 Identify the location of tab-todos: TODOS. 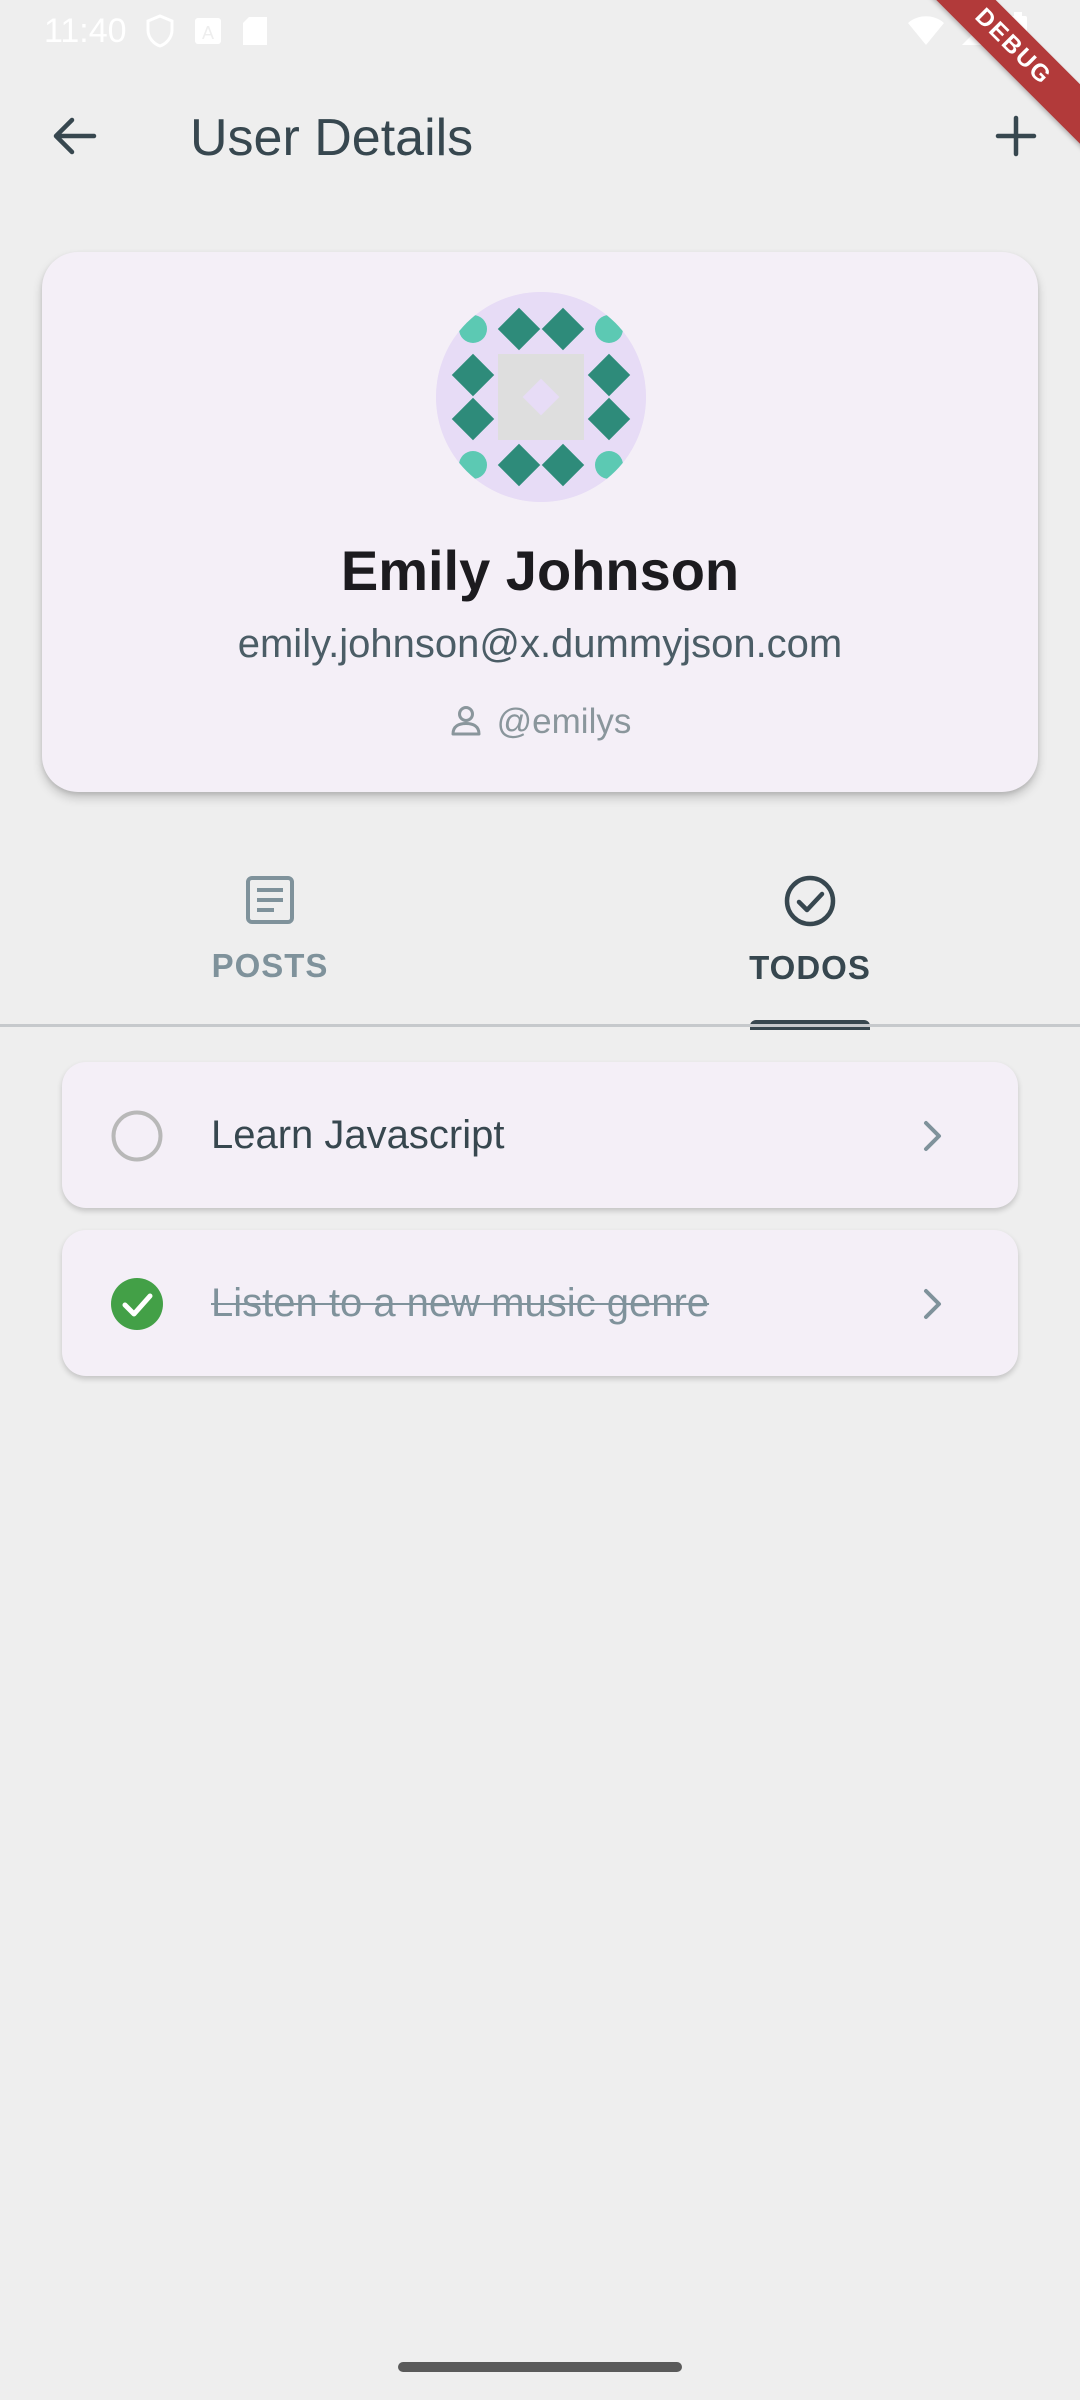
(810, 939).